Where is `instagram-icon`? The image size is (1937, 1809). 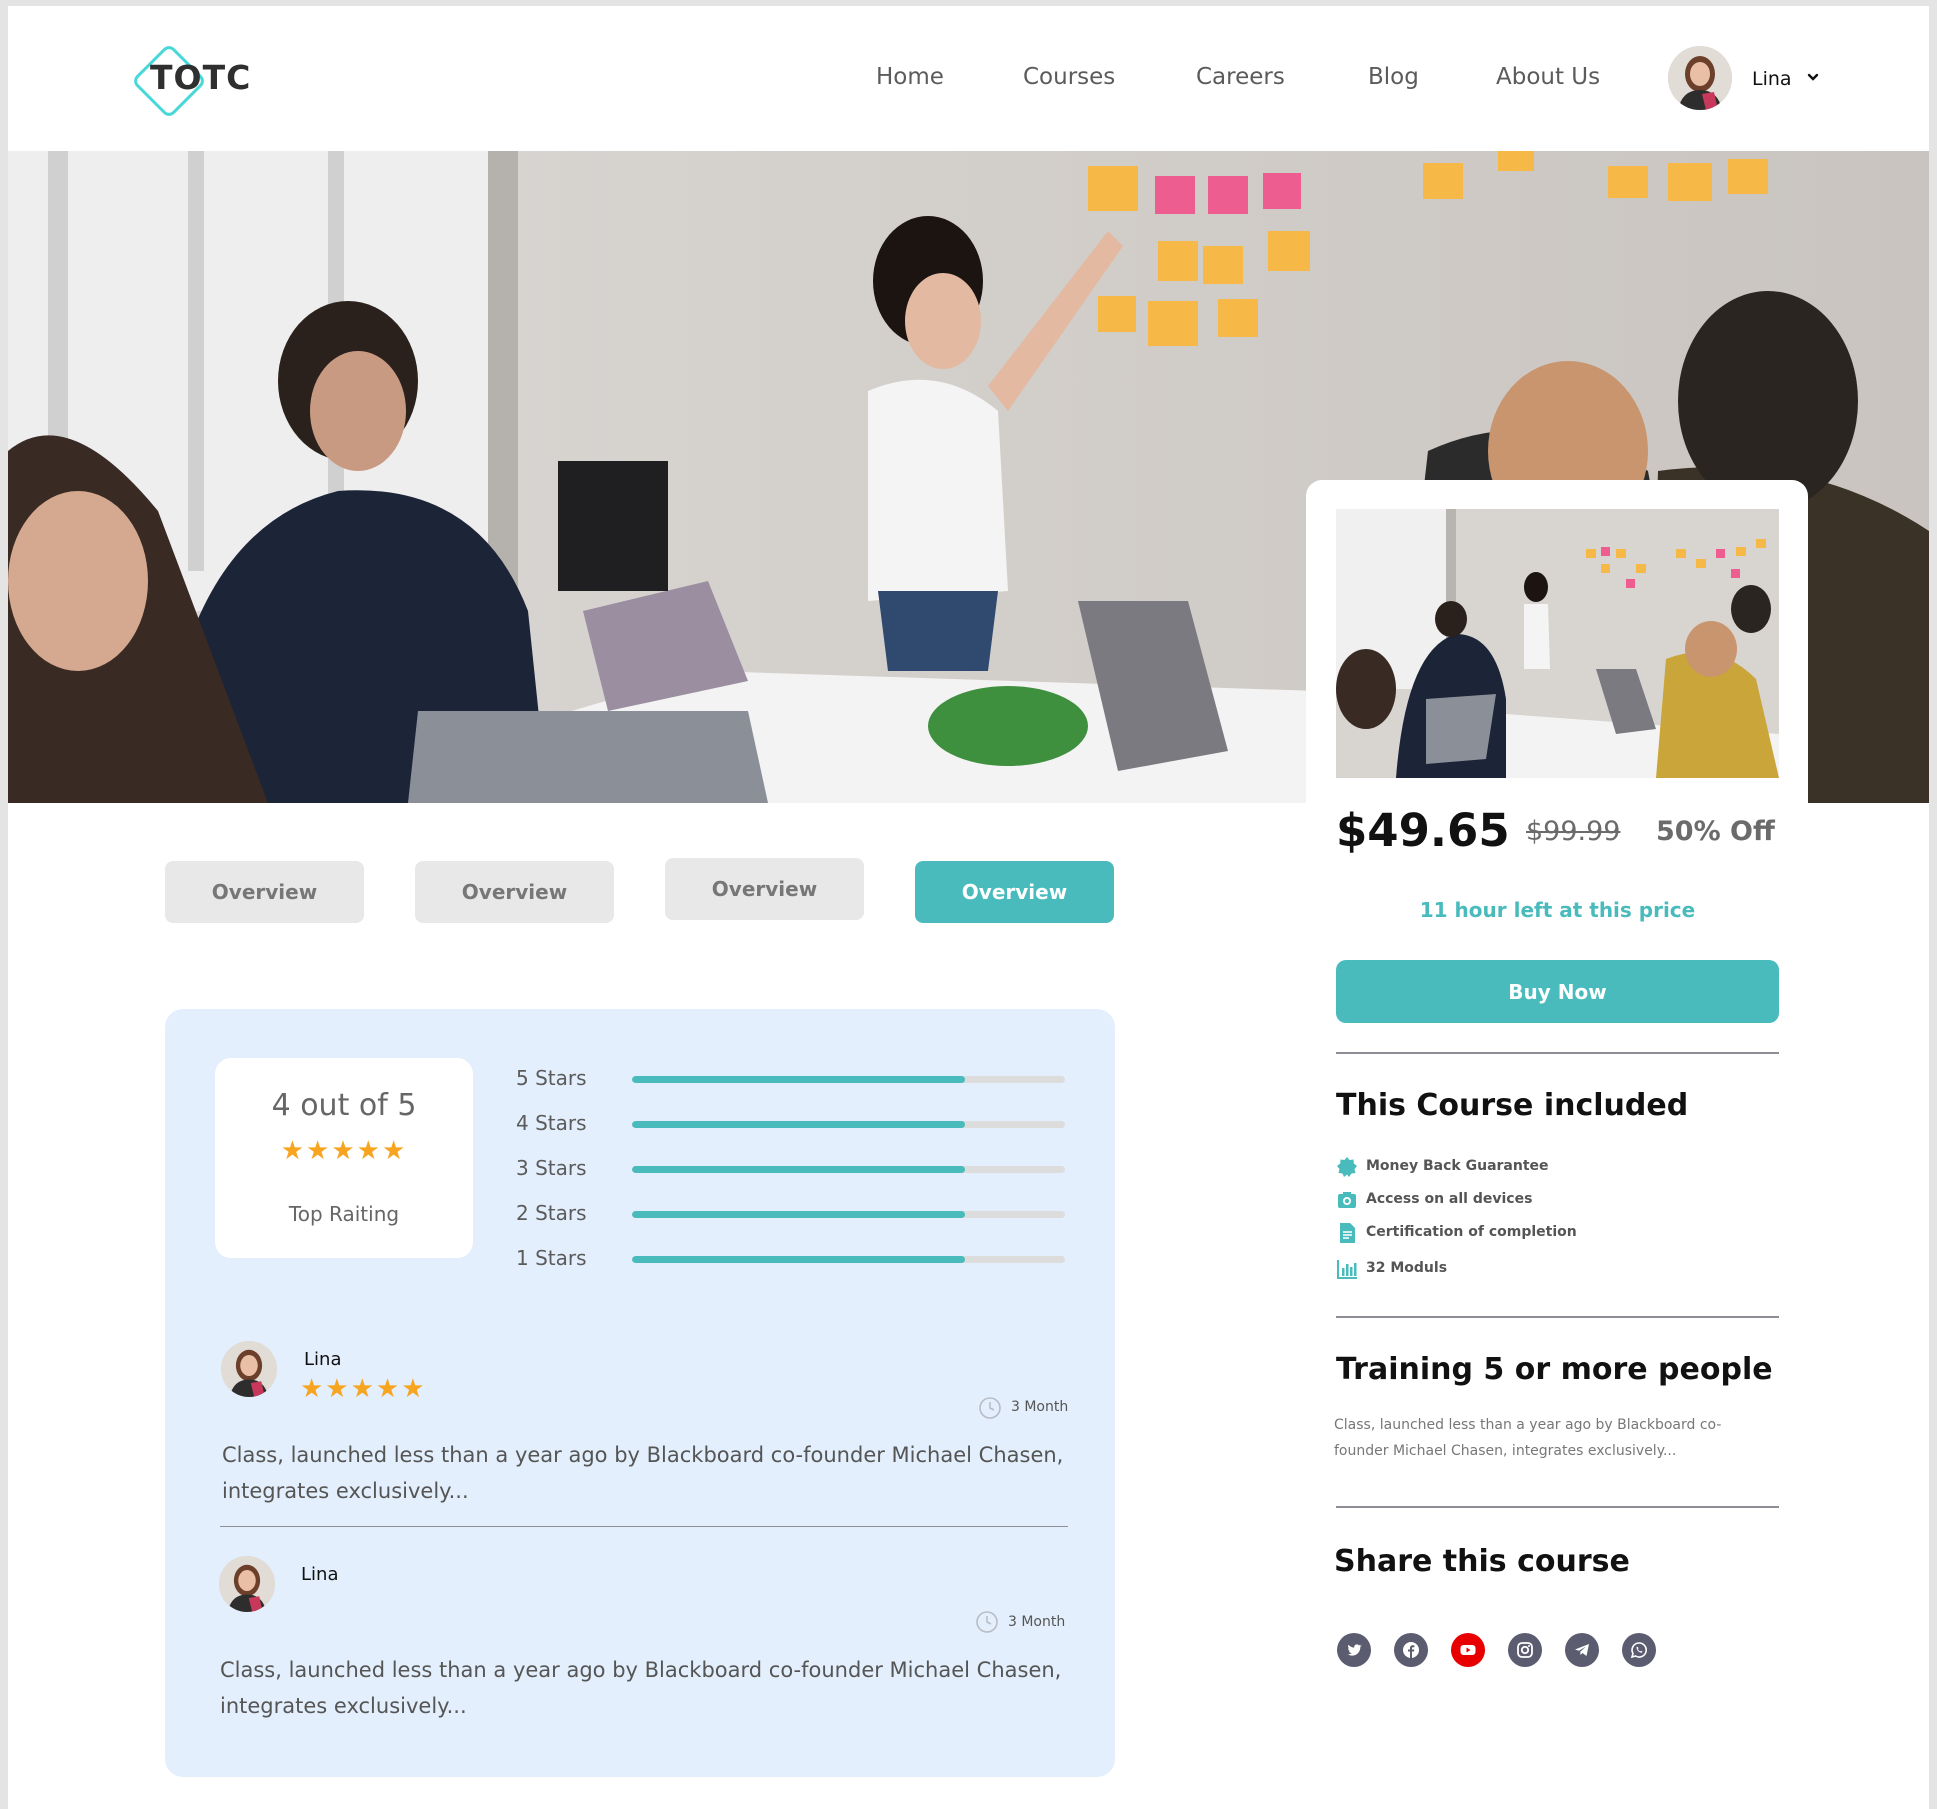
instagram-icon is located at coordinates (1525, 1650).